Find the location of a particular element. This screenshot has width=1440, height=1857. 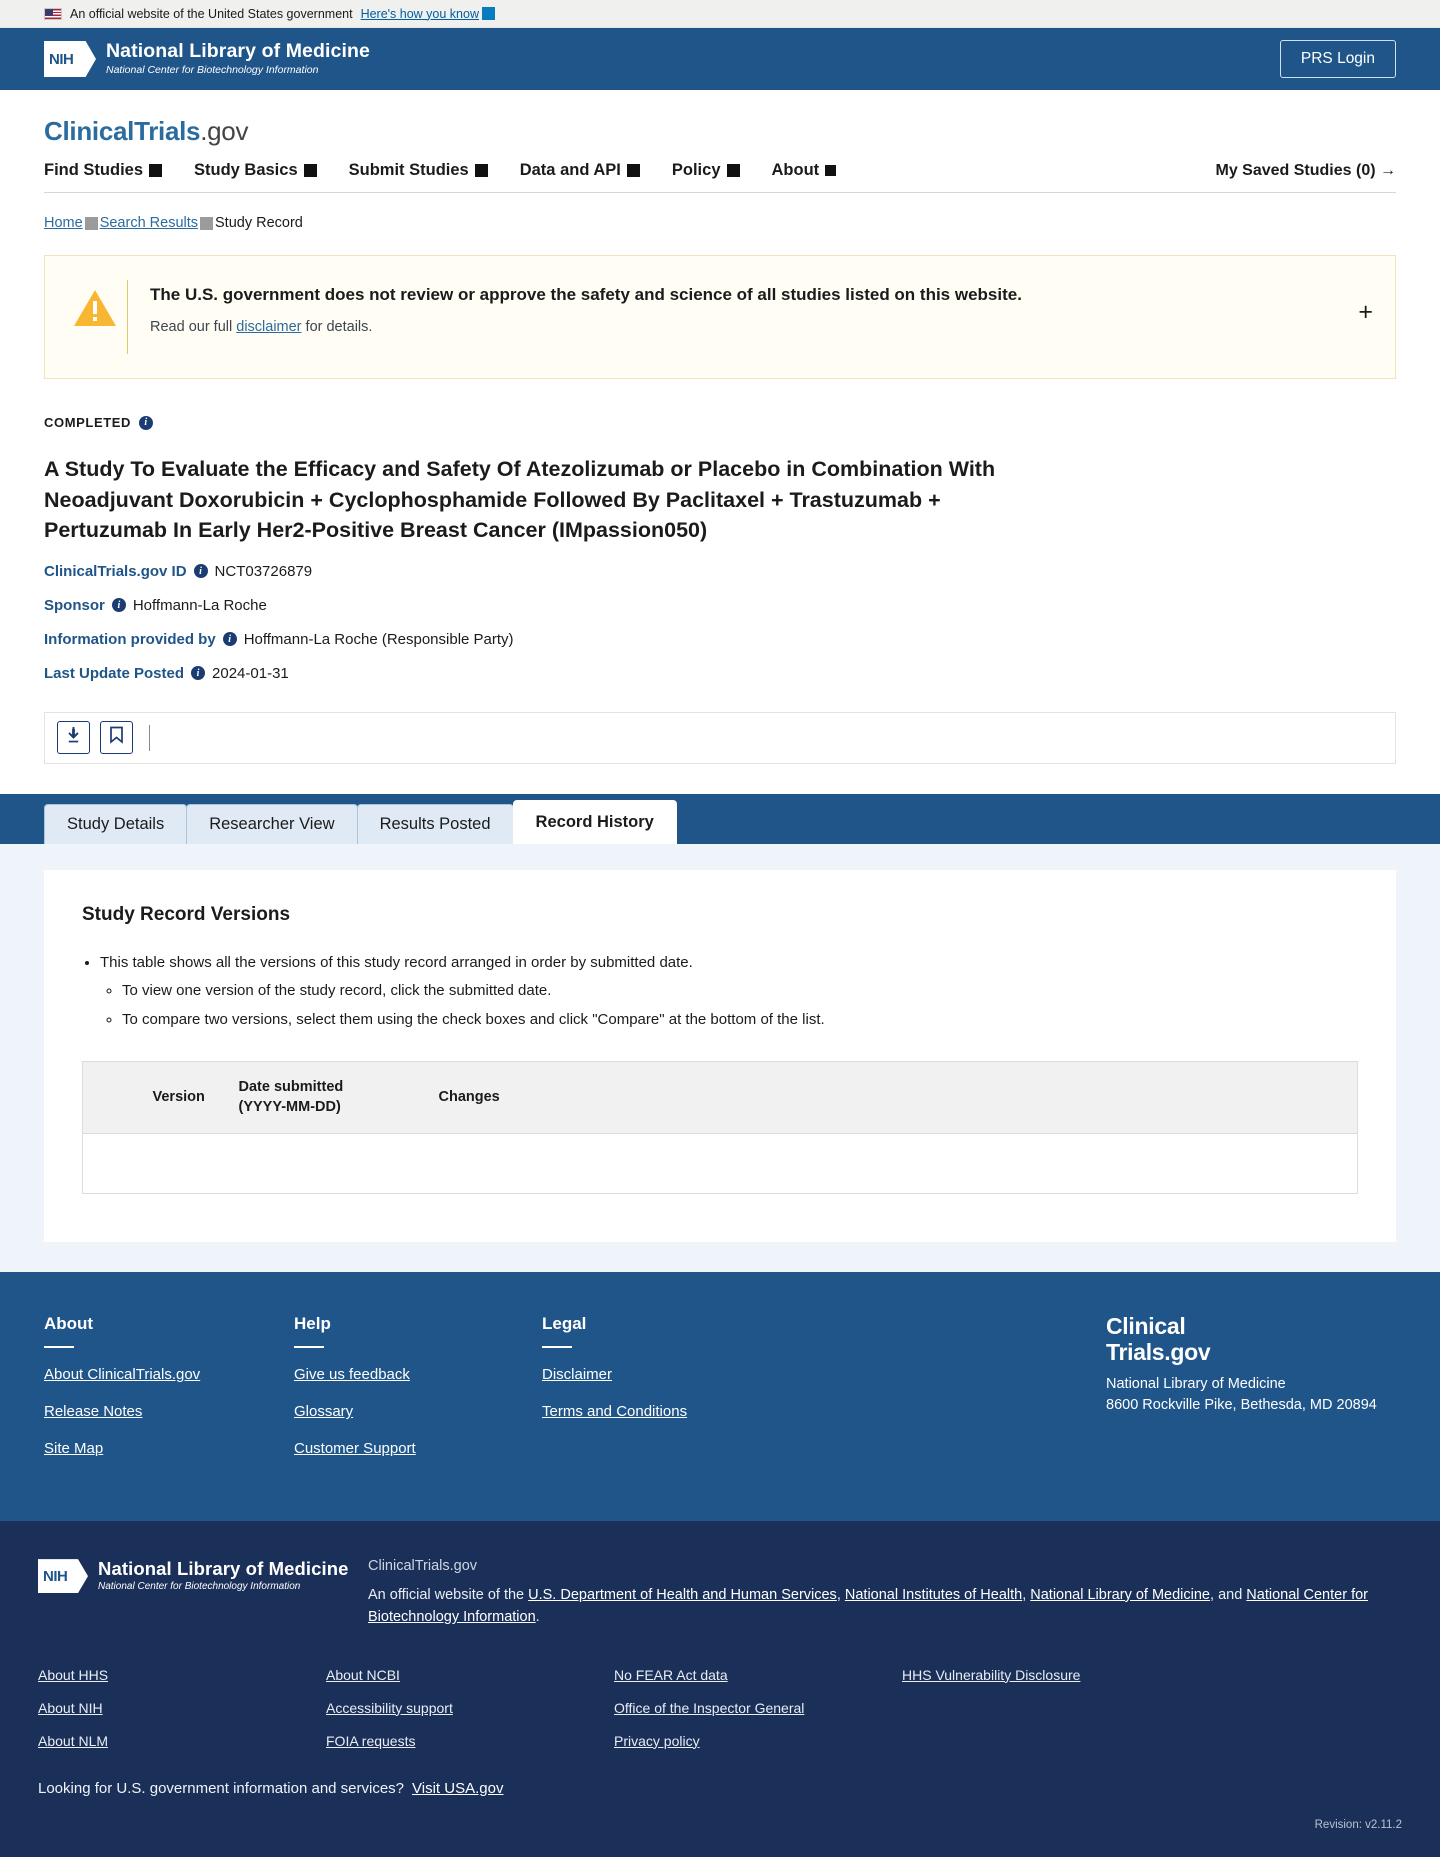

column-header-changes: Changes is located at coordinates (892, 1098).